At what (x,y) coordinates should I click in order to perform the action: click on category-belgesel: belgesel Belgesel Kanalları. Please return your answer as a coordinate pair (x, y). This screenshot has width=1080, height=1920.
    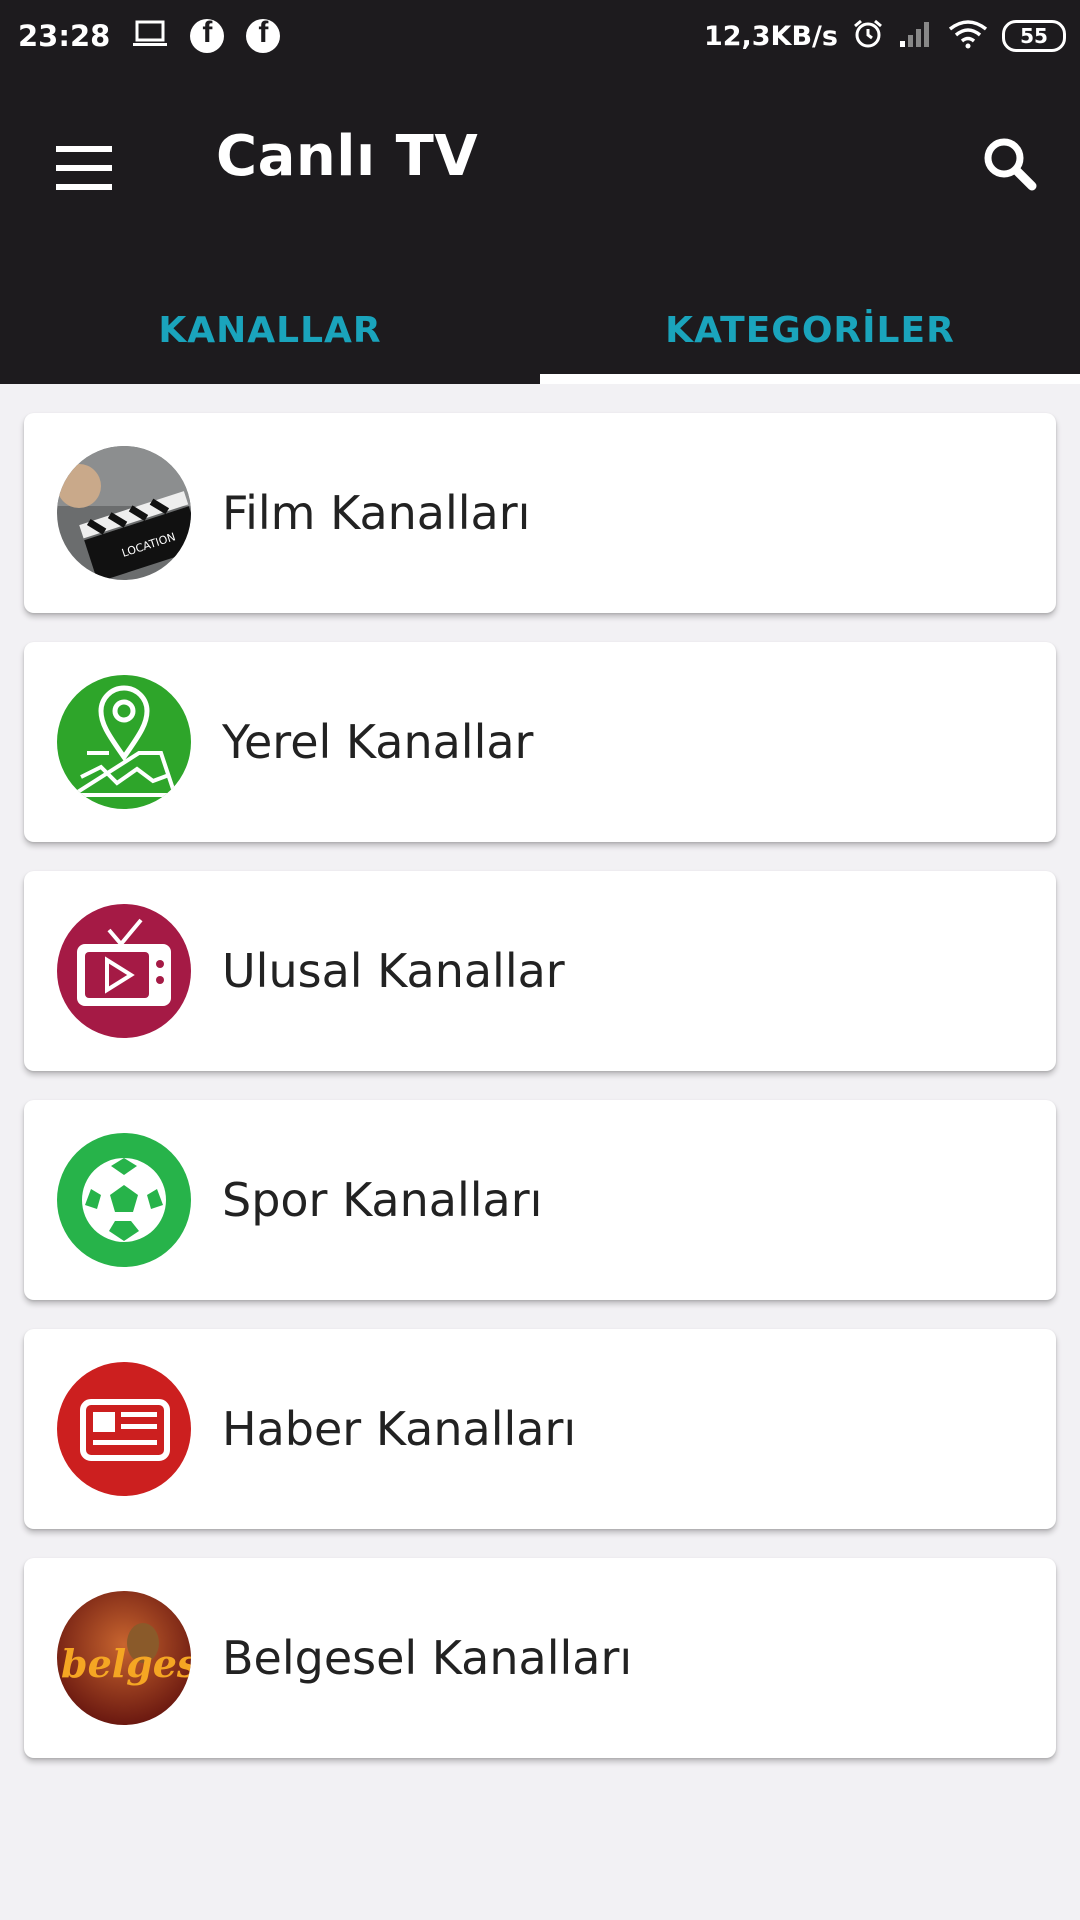
    Looking at the image, I should click on (540, 1658).